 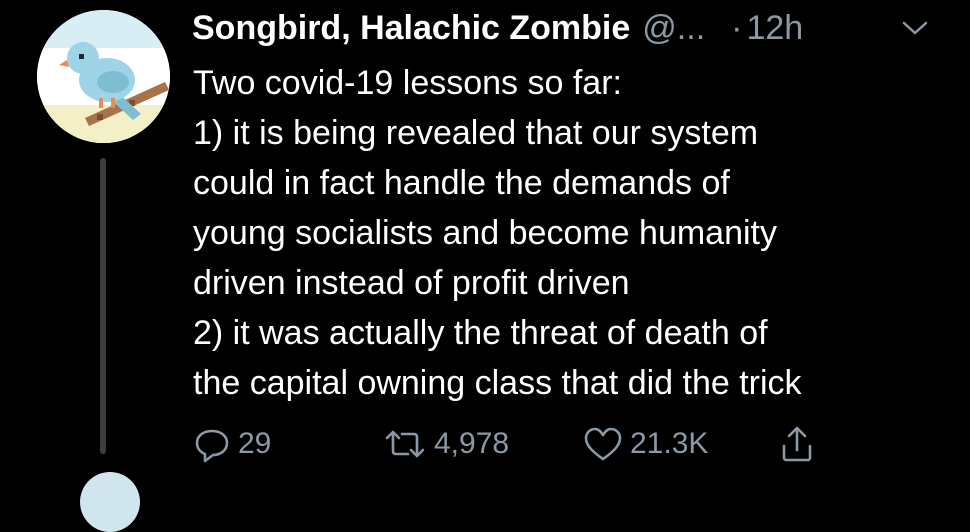 I want to click on like-count: 21.3K, so click(x=669, y=443).